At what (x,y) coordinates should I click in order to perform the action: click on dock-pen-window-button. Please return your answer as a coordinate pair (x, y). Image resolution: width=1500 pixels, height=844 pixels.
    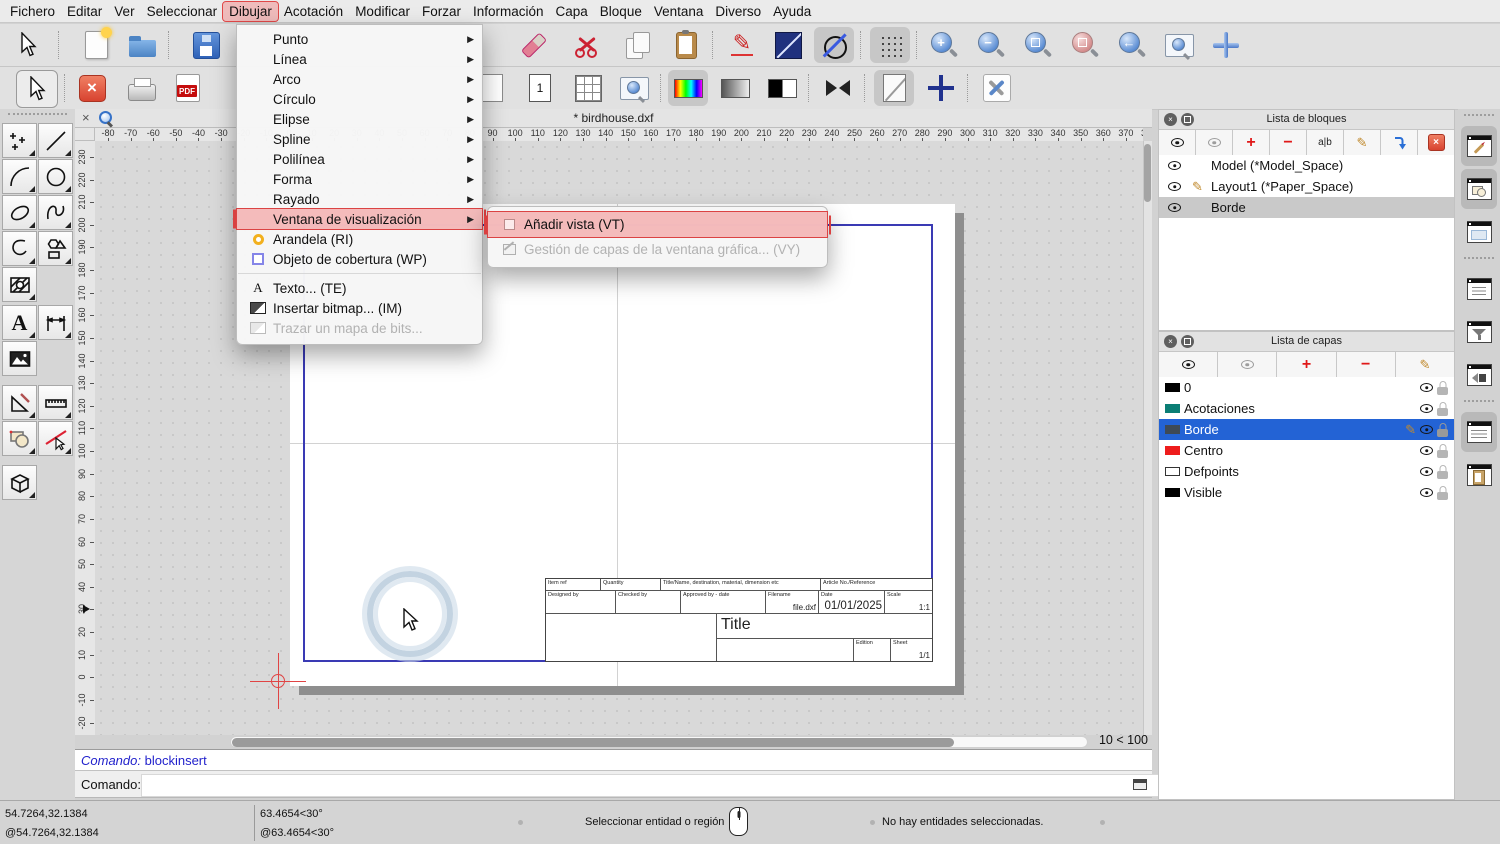
    Looking at the image, I should click on (1479, 146).